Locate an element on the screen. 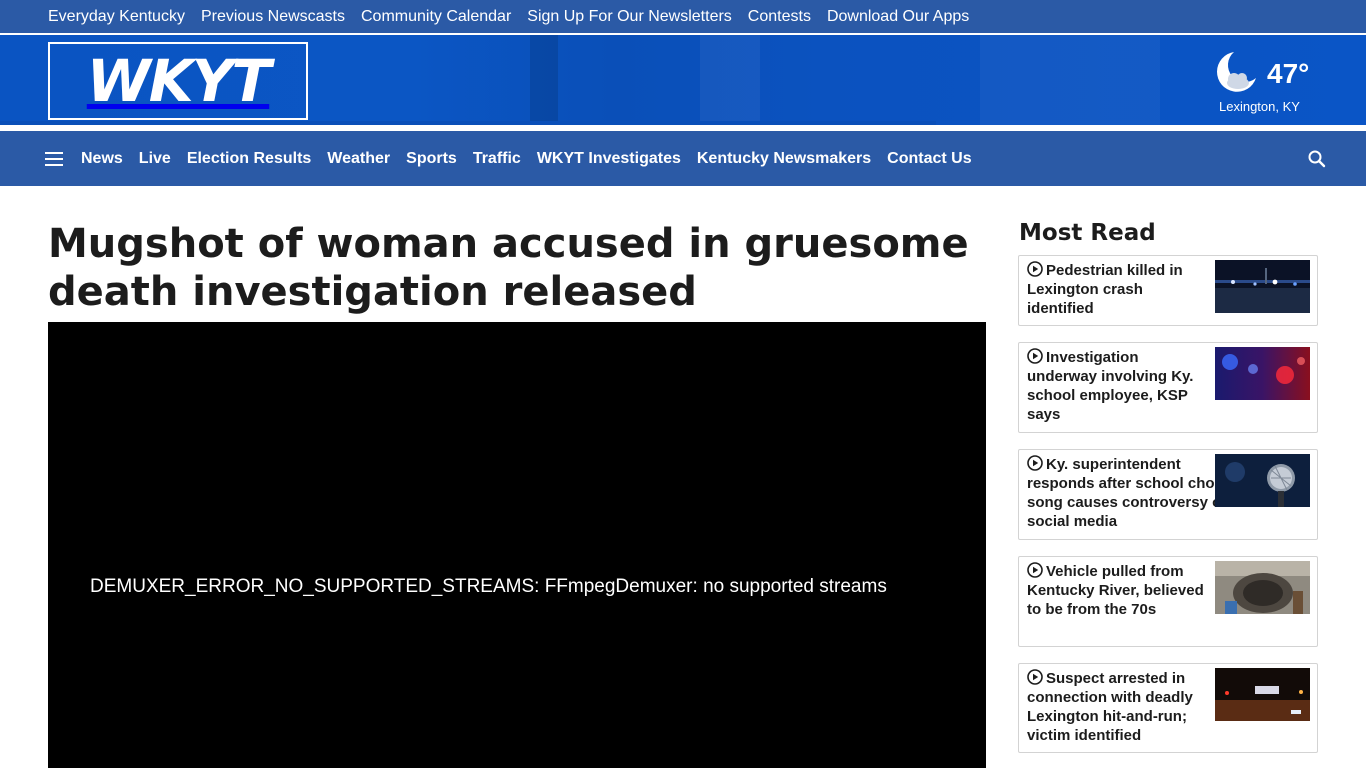  nav-item-live: Live is located at coordinates (155, 159).